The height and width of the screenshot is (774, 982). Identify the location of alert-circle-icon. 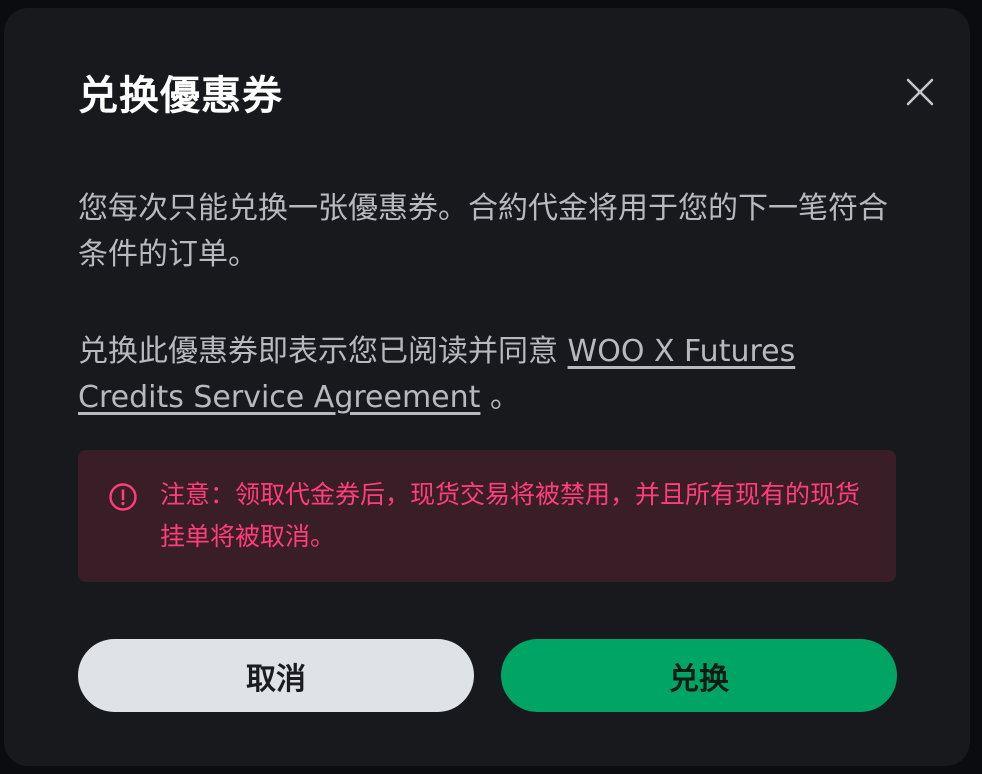
(123, 497).